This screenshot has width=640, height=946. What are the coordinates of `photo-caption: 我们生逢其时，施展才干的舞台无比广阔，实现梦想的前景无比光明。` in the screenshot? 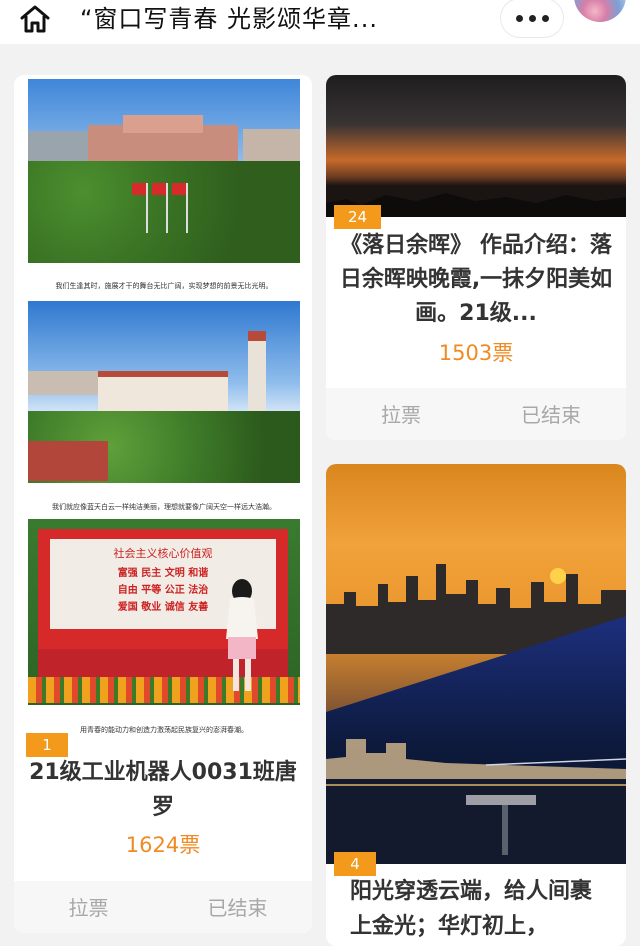 It's located at (164, 286).